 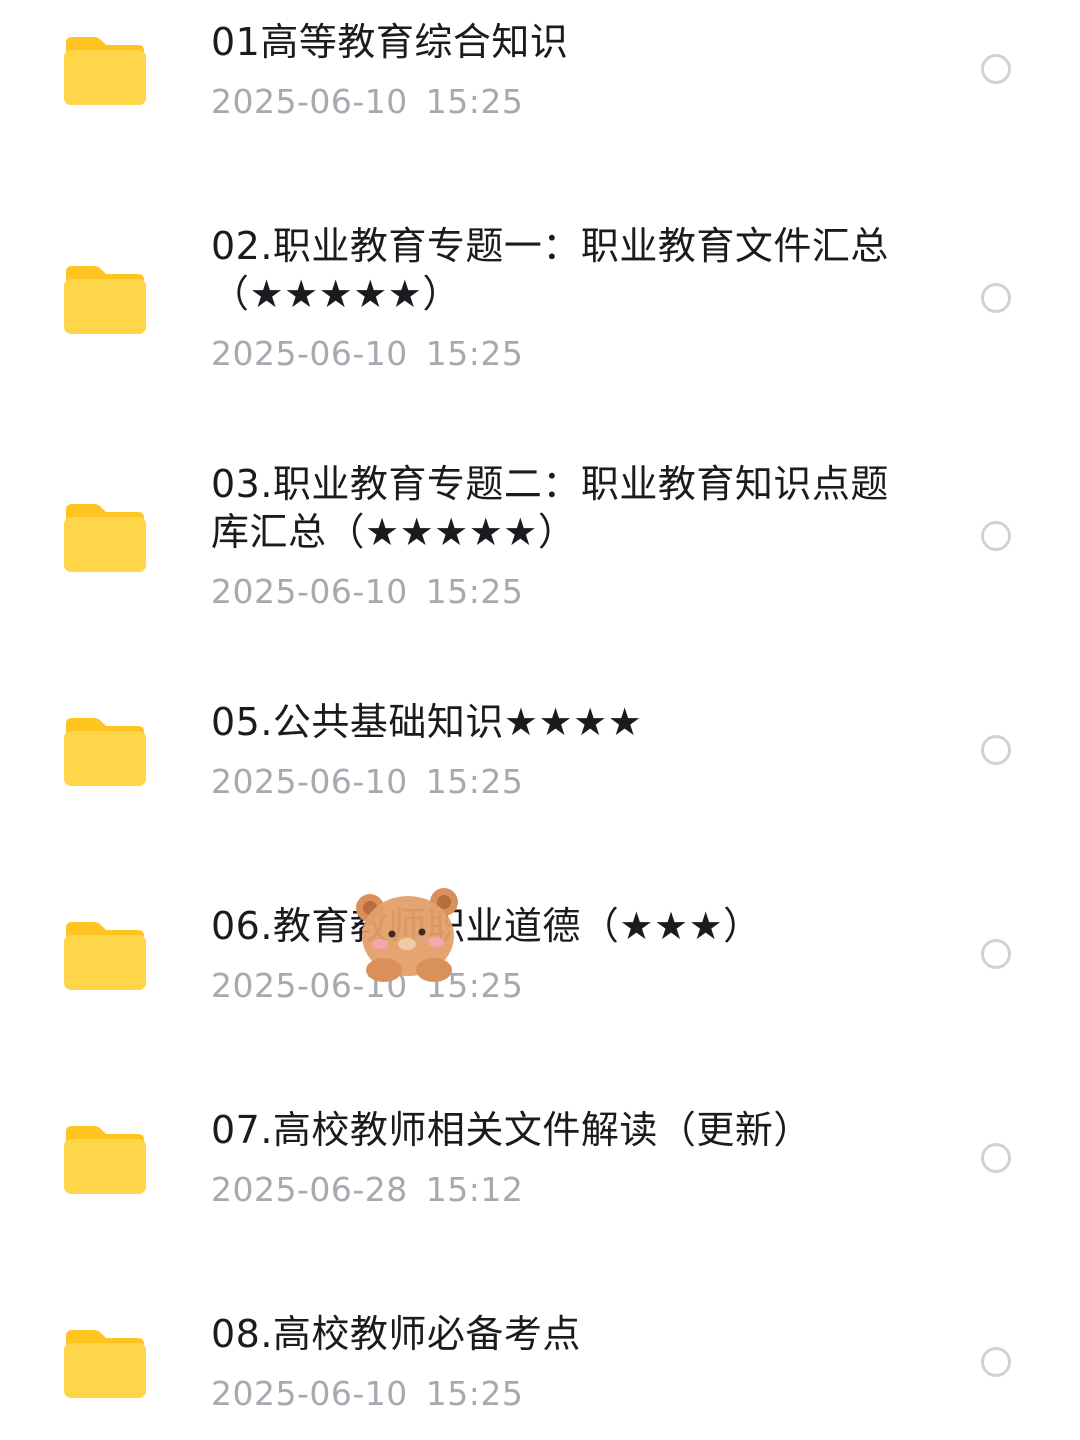 What do you see at coordinates (390, 42) in the screenshot?
I see `file-name: 01高等教育综合知识` at bounding box center [390, 42].